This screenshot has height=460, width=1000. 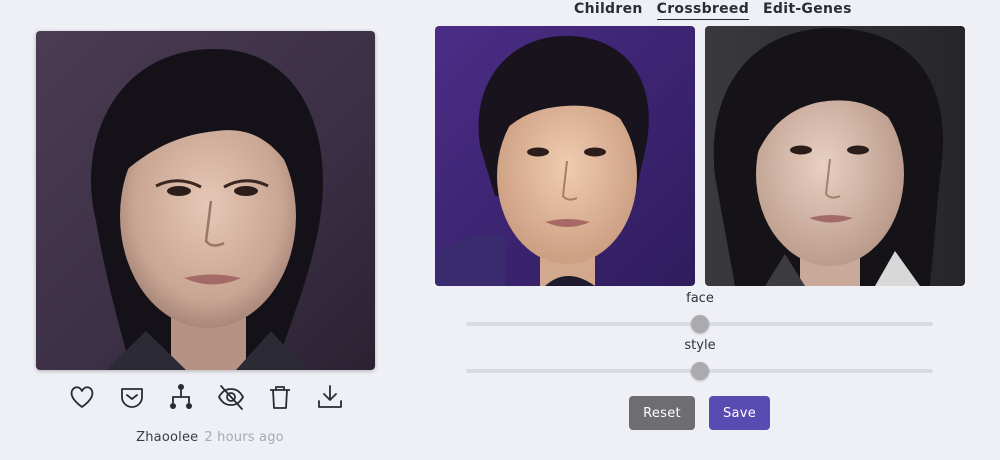 I want to click on tab-children: Children, so click(x=608, y=10).